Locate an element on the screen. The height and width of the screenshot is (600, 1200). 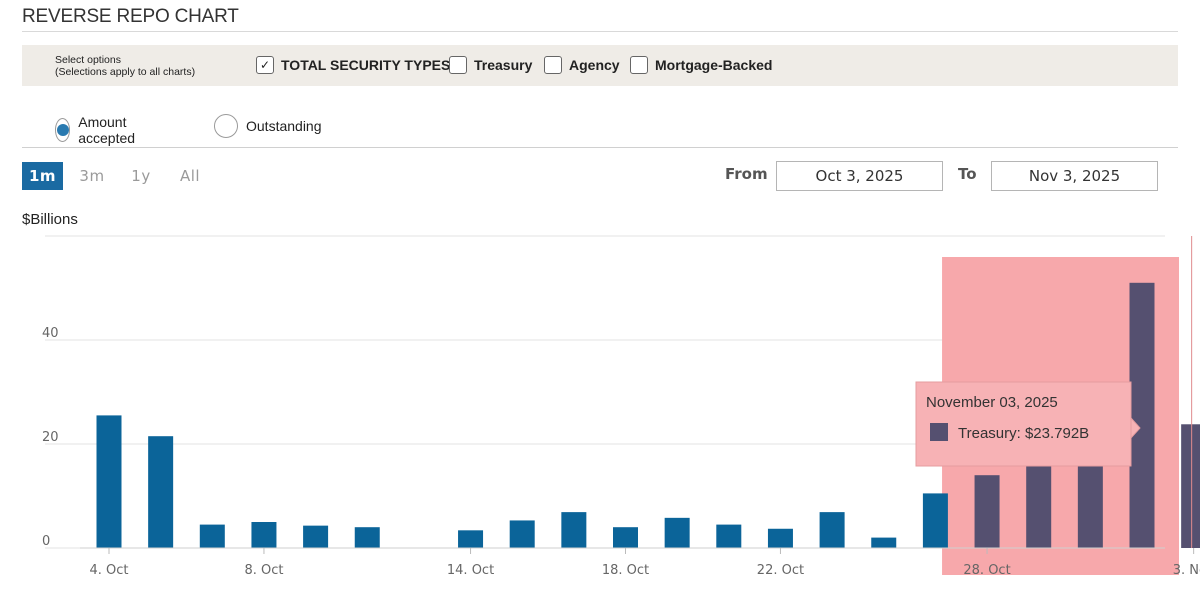
x-tick-label: 8. Oct is located at coordinates (263, 570).